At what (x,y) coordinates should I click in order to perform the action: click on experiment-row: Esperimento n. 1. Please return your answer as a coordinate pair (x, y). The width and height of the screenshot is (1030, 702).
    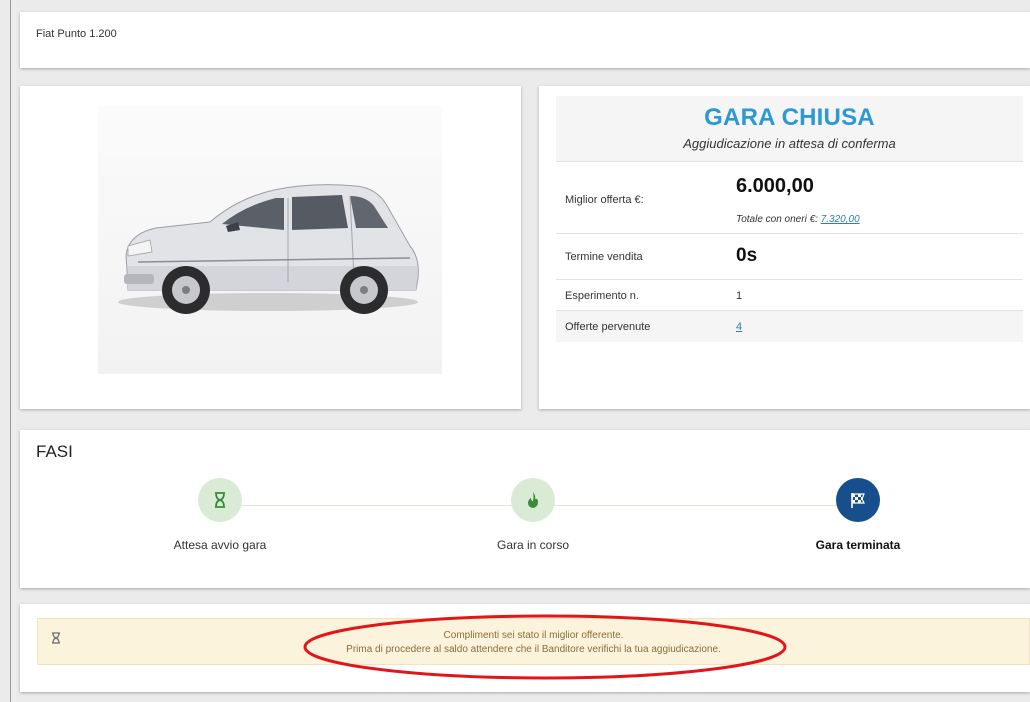
    Looking at the image, I should click on (789, 295).